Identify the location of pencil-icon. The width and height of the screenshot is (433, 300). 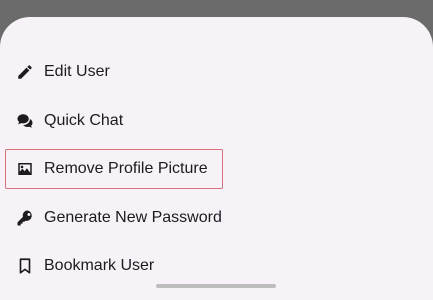
(25, 72).